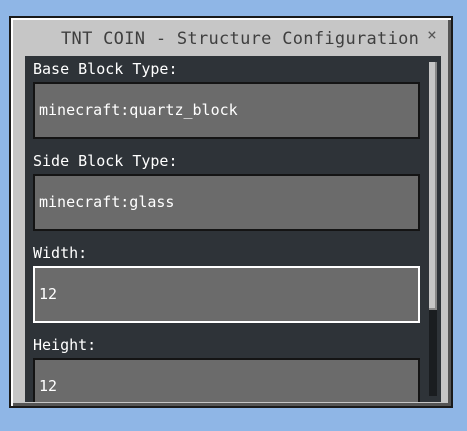 The height and width of the screenshot is (431, 467). What do you see at coordinates (226, 380) in the screenshot?
I see `height-input: 12` at bounding box center [226, 380].